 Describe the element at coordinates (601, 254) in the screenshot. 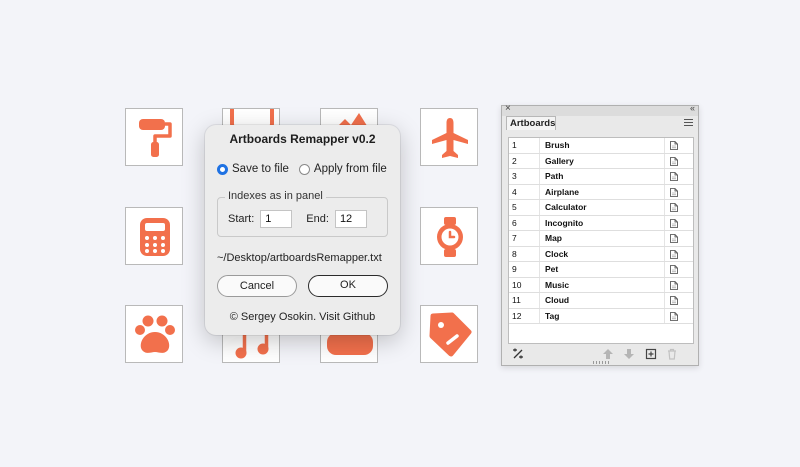

I see `artboard-row: 8 Clock` at that location.